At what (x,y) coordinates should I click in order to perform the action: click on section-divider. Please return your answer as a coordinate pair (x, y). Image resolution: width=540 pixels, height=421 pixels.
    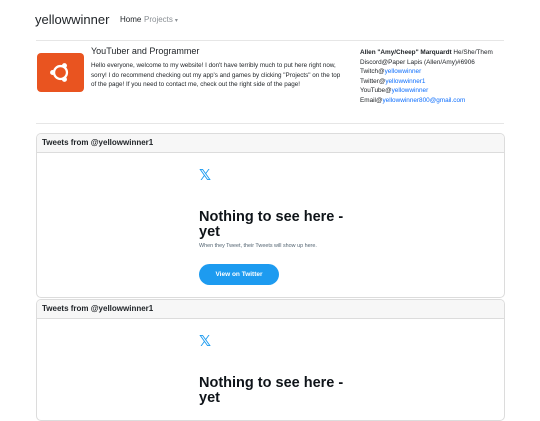
    Looking at the image, I should click on (270, 123).